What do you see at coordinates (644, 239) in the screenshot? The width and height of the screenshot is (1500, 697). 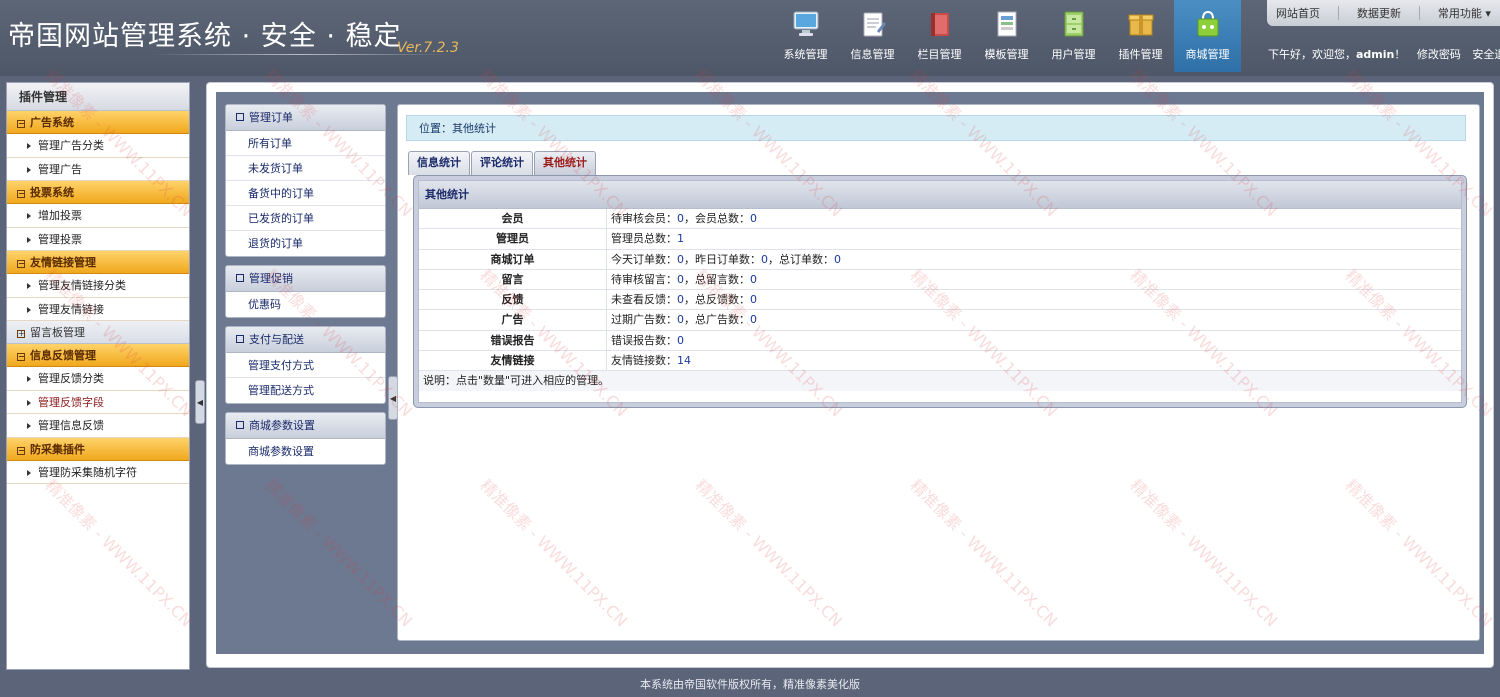 I see `stats-text: 管理员总数：` at bounding box center [644, 239].